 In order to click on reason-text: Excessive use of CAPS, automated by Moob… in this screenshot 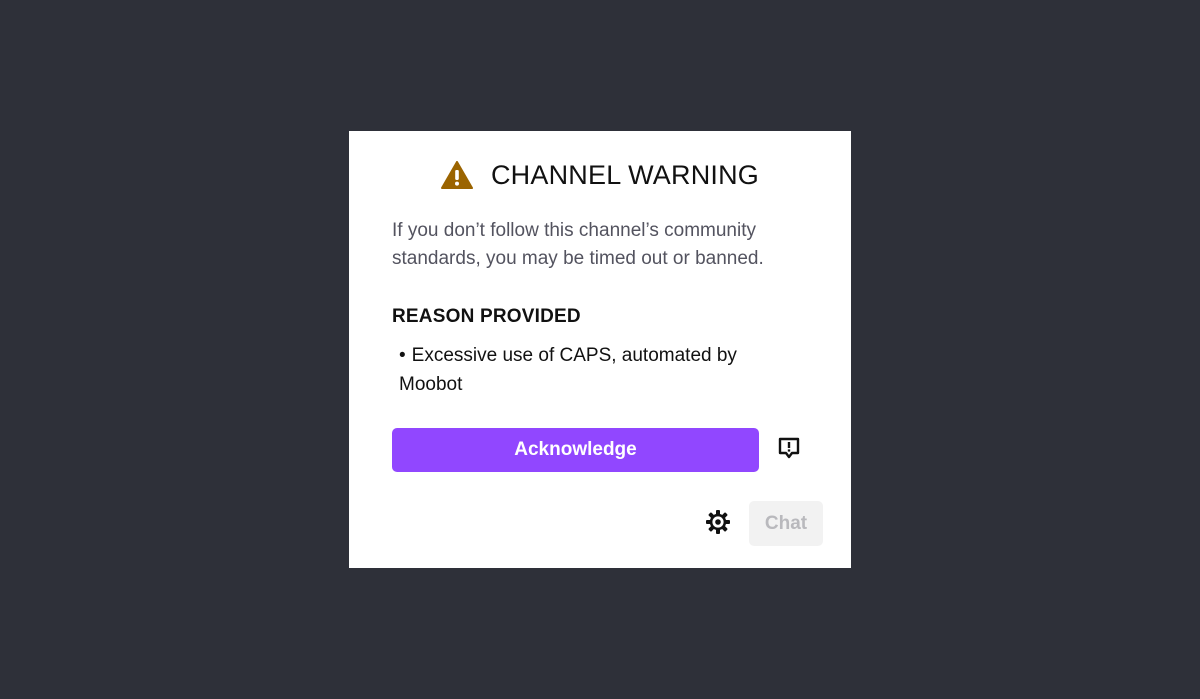, I will do `click(568, 370)`.